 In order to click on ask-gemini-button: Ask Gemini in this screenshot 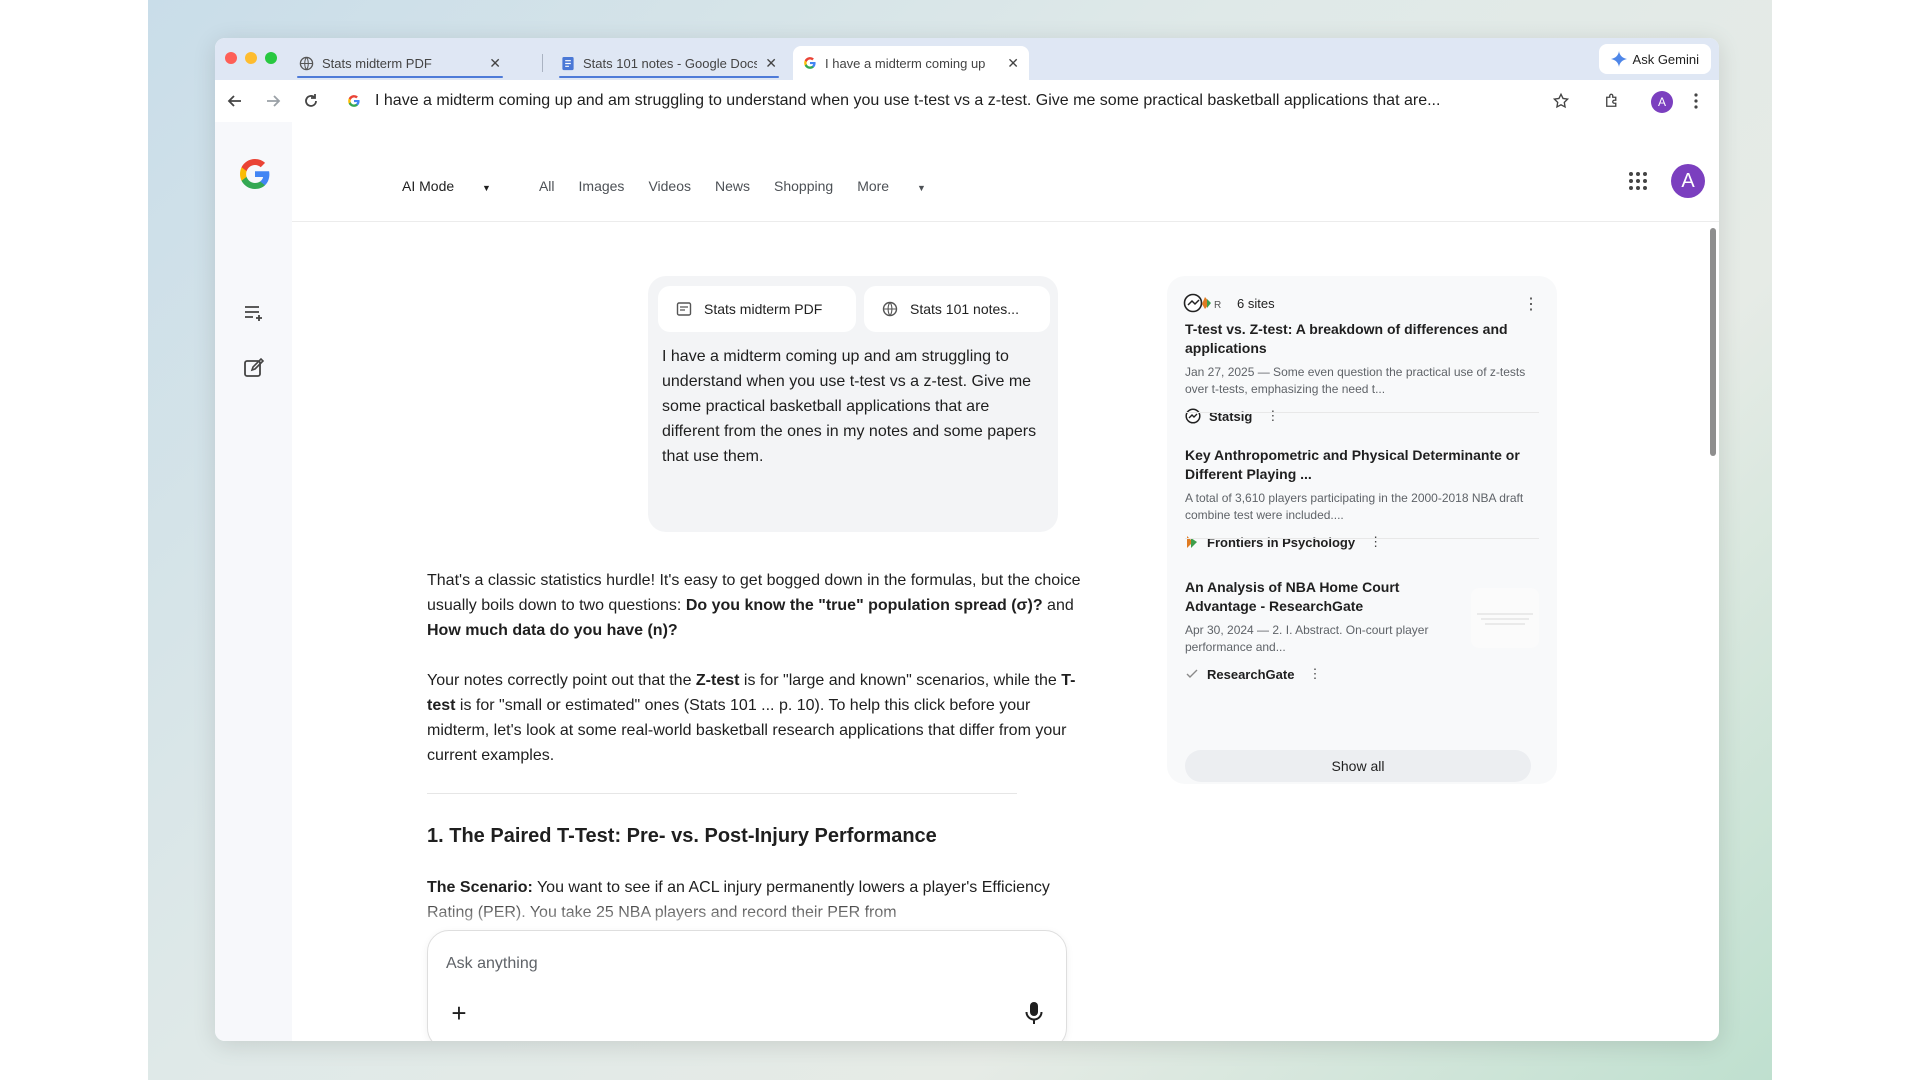, I will do `click(1654, 59)`.